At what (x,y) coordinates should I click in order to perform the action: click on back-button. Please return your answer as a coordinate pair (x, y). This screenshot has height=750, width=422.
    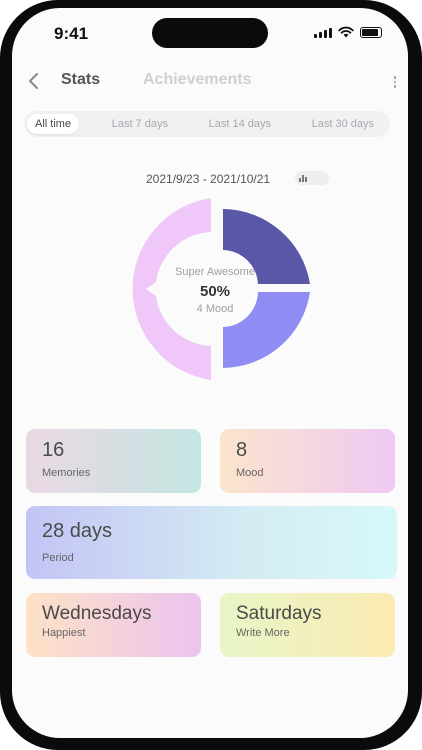
    Looking at the image, I should click on (33, 81).